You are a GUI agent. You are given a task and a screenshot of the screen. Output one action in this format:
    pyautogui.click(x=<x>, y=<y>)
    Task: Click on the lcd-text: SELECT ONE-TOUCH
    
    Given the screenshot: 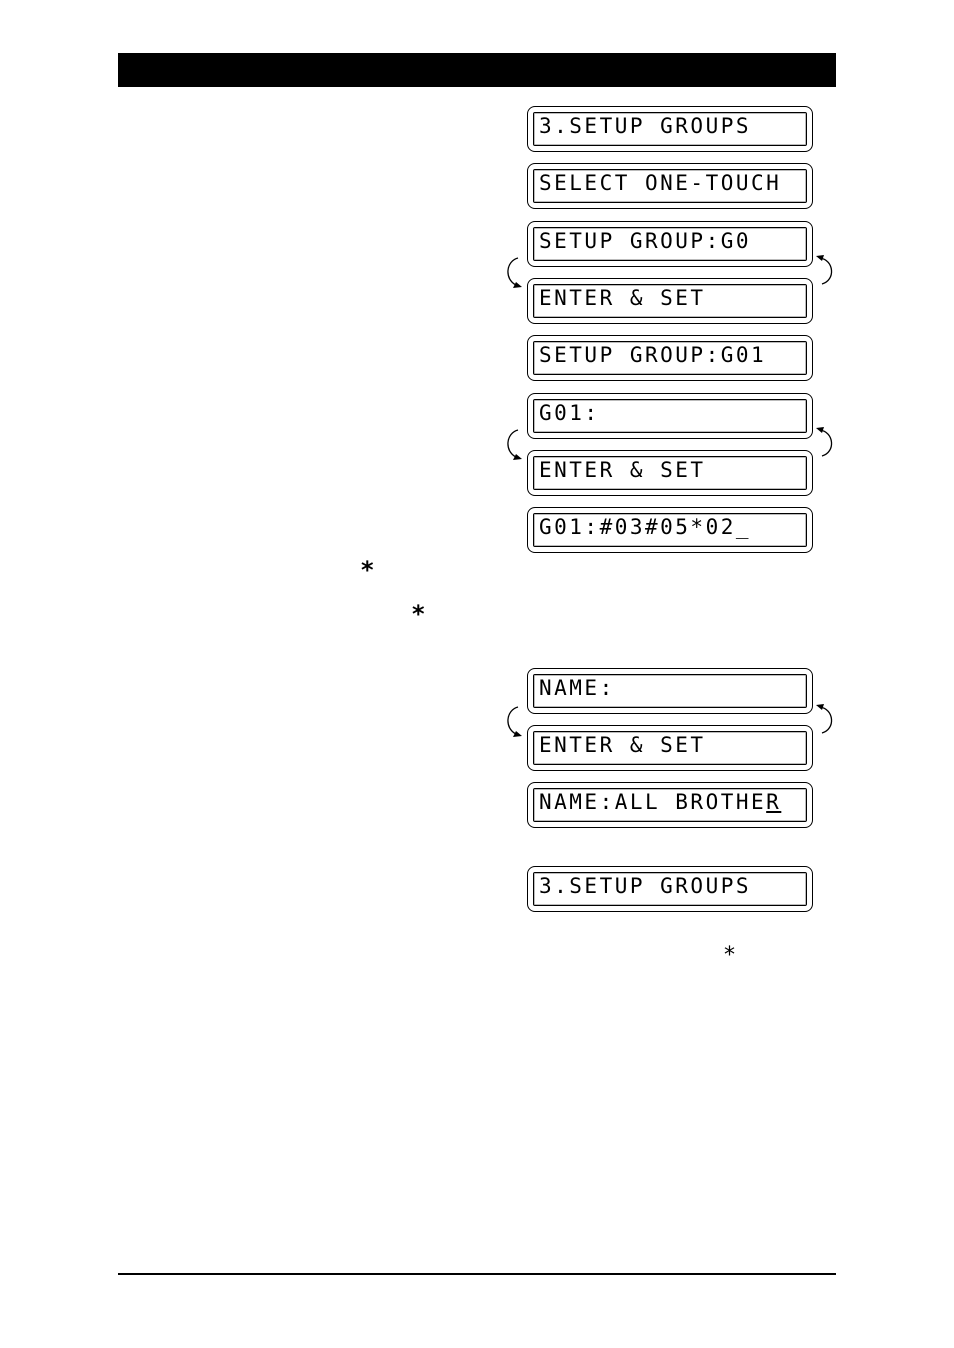 What is the action you would take?
    pyautogui.click(x=660, y=183)
    